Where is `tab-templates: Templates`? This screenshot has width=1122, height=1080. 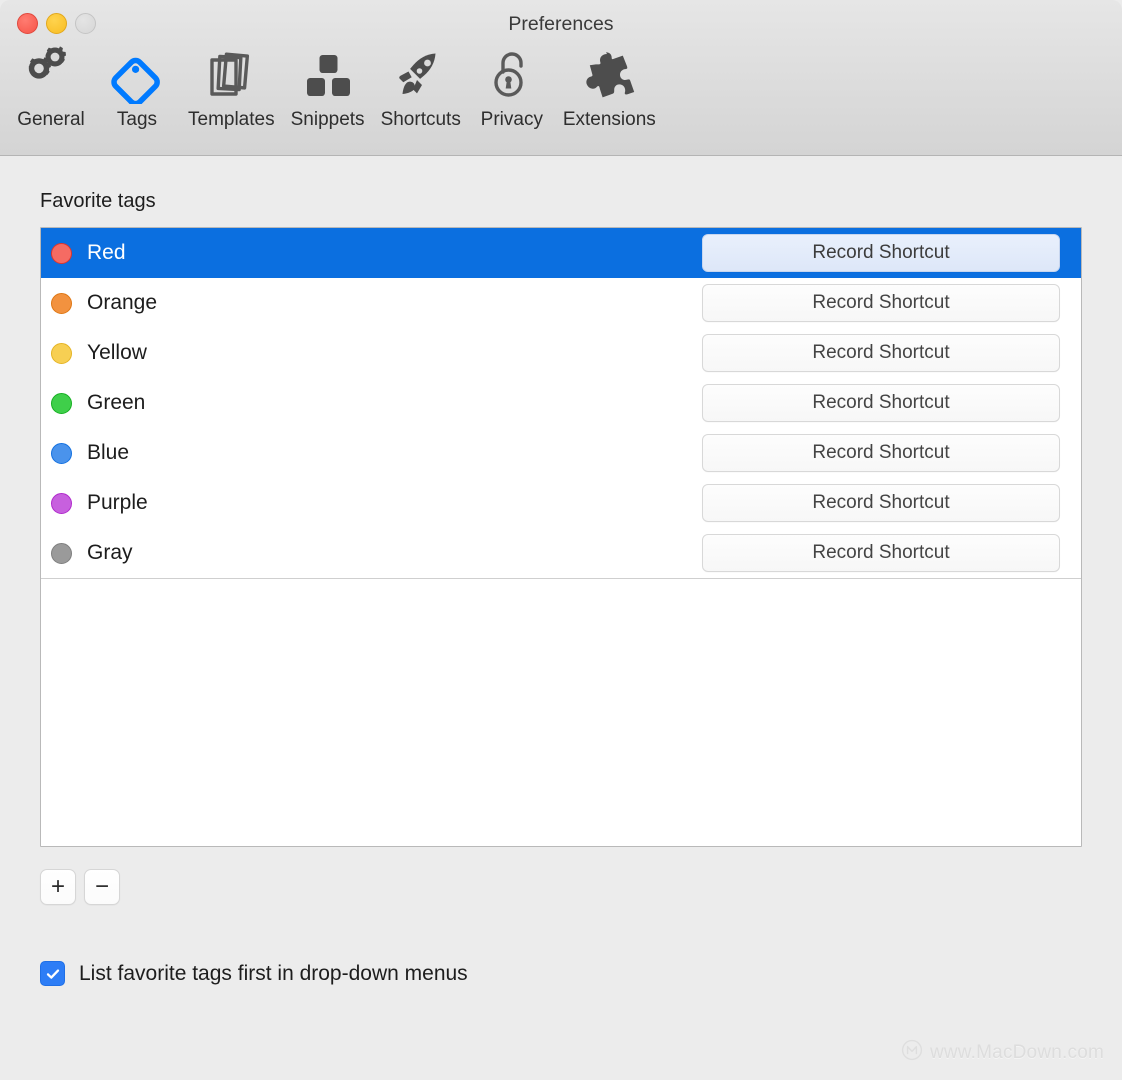
tab-templates: Templates is located at coordinates (231, 89).